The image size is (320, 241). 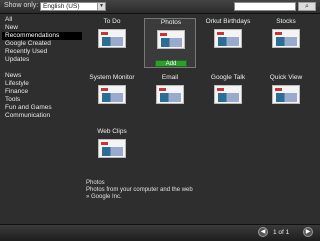 I want to click on add-button: Add, so click(x=171, y=63).